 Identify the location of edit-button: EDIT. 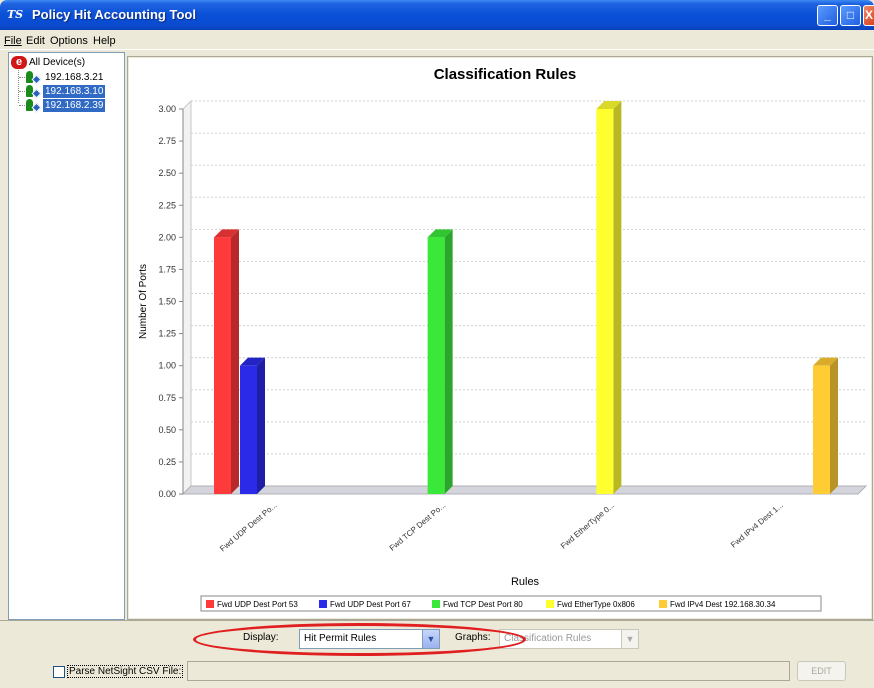
(821, 671).